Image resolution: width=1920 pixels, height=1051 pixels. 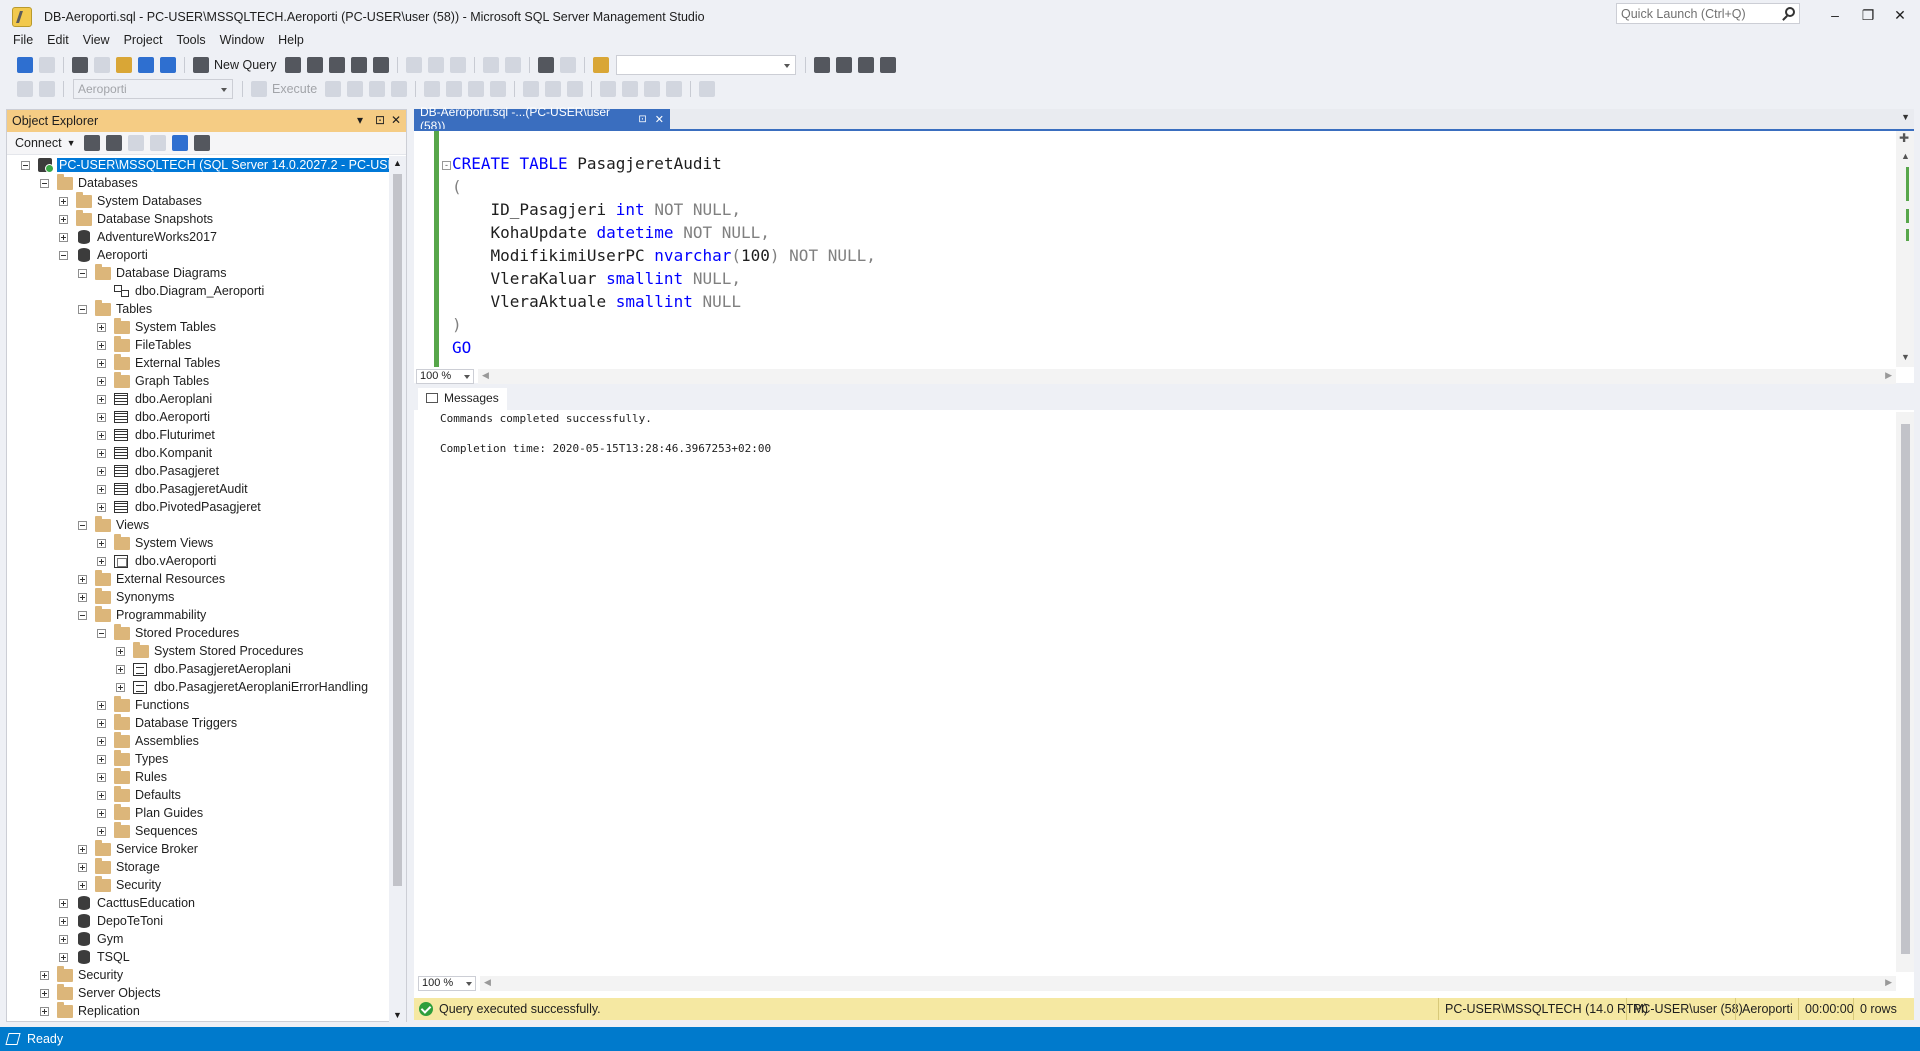 What do you see at coordinates (1708, 13) in the screenshot?
I see `quick-launch-input: Quick Launch (Ctrl+Q)` at bounding box center [1708, 13].